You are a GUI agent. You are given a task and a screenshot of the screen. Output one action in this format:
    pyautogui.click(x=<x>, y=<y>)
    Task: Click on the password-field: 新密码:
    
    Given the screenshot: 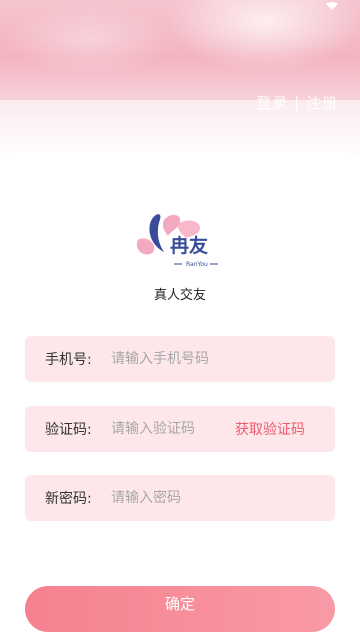 What is the action you would take?
    pyautogui.click(x=180, y=498)
    